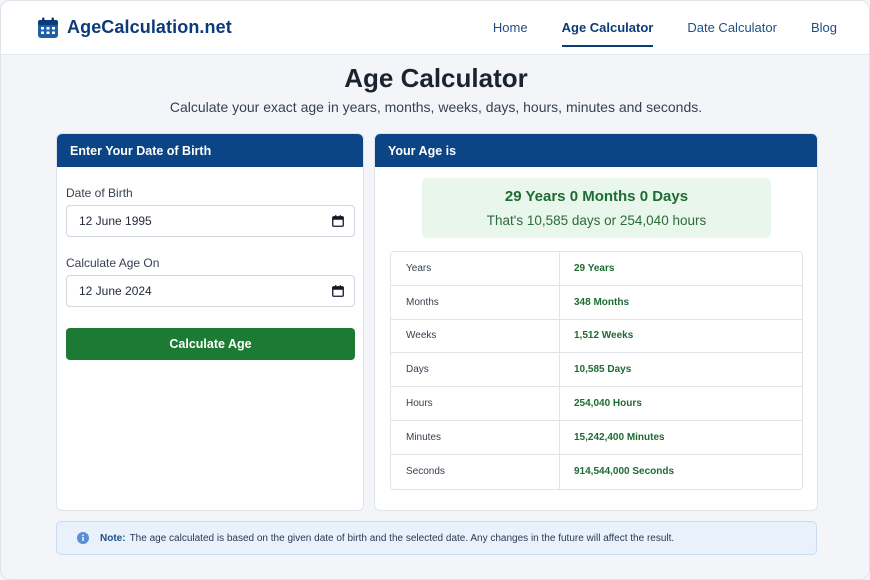 This screenshot has width=870, height=580. Describe the element at coordinates (624, 472) in the screenshot. I see `row-value: 914,544,000 Seconds` at that location.